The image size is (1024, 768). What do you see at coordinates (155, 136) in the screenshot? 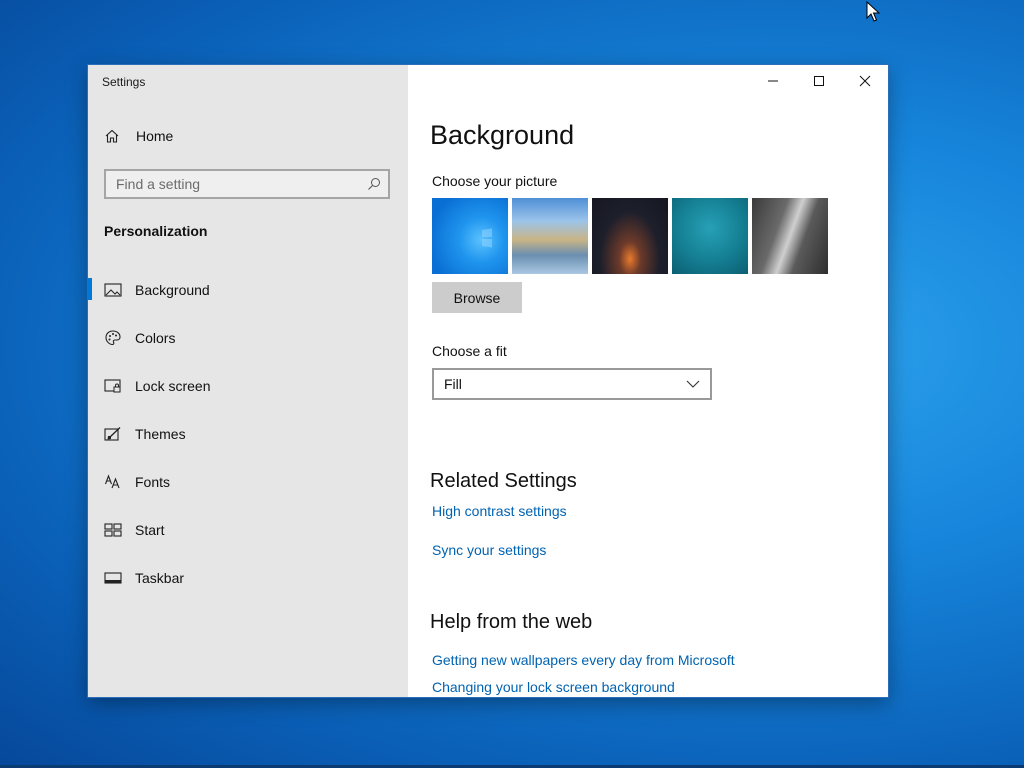
I see `home-label: Home` at bounding box center [155, 136].